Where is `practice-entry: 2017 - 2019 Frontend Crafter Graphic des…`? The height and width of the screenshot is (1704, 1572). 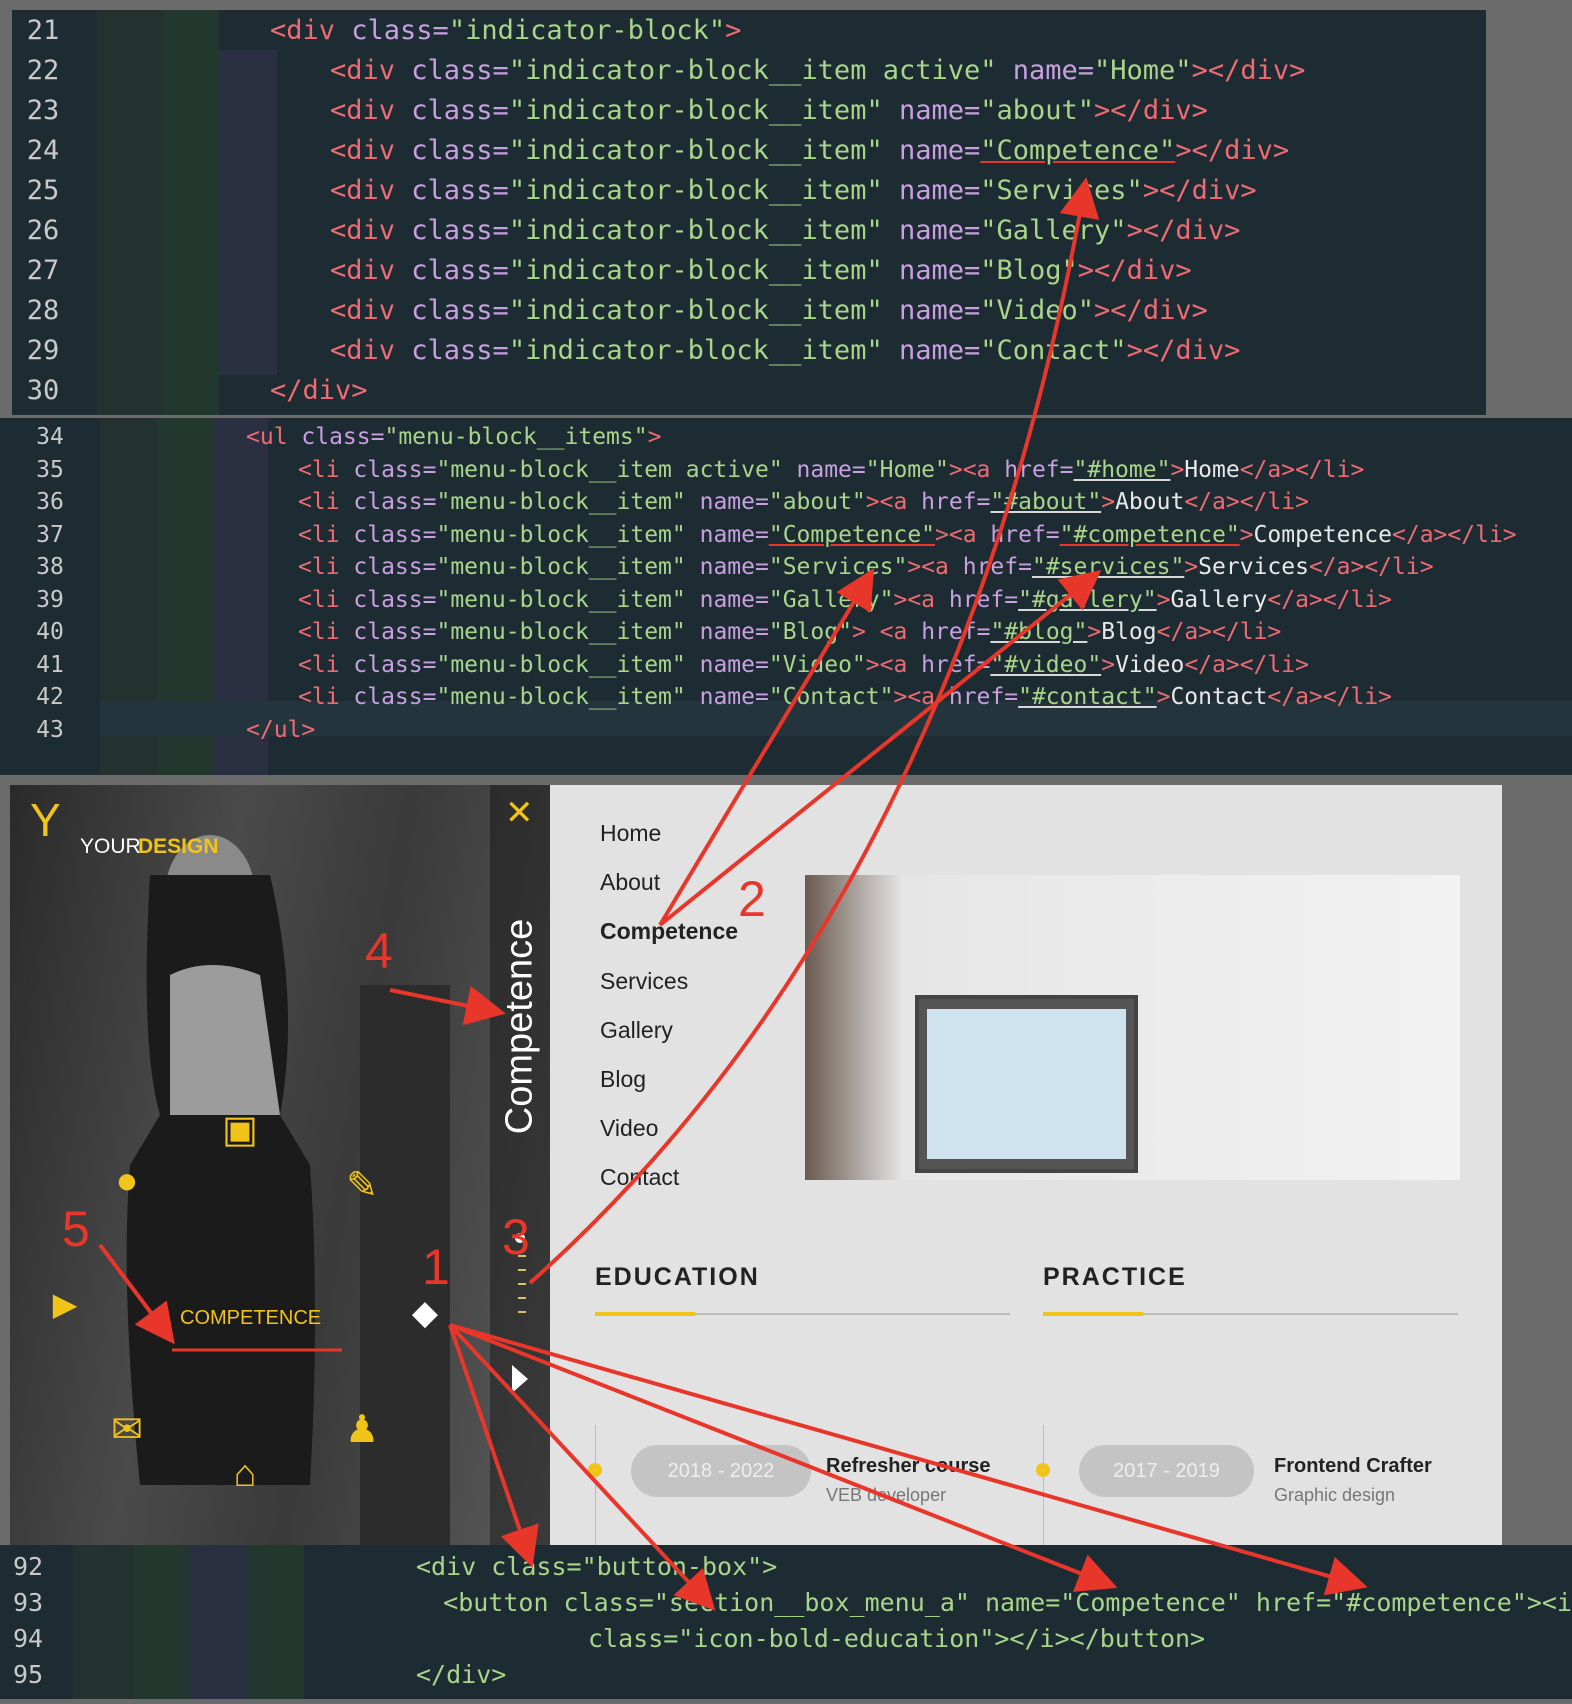 practice-entry: 2017 - 2019 Frontend Crafter Graphic des… is located at coordinates (1247, 1485).